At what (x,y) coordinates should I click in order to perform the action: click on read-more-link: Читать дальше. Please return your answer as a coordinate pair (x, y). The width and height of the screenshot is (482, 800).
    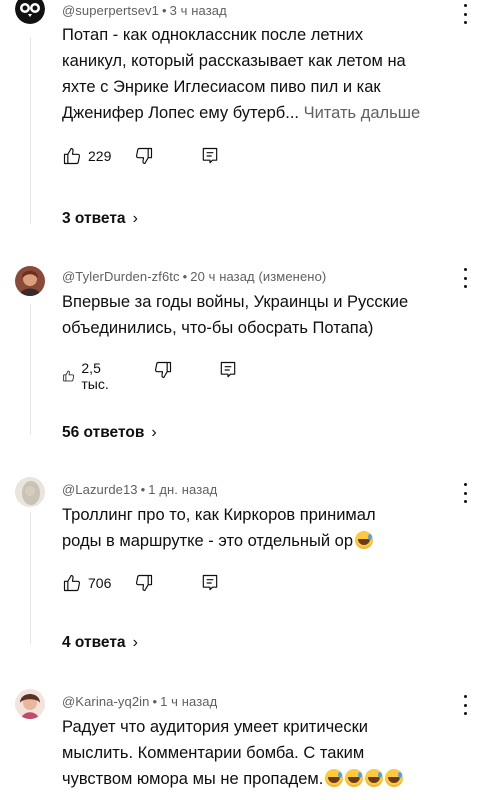
    Looking at the image, I should click on (362, 113).